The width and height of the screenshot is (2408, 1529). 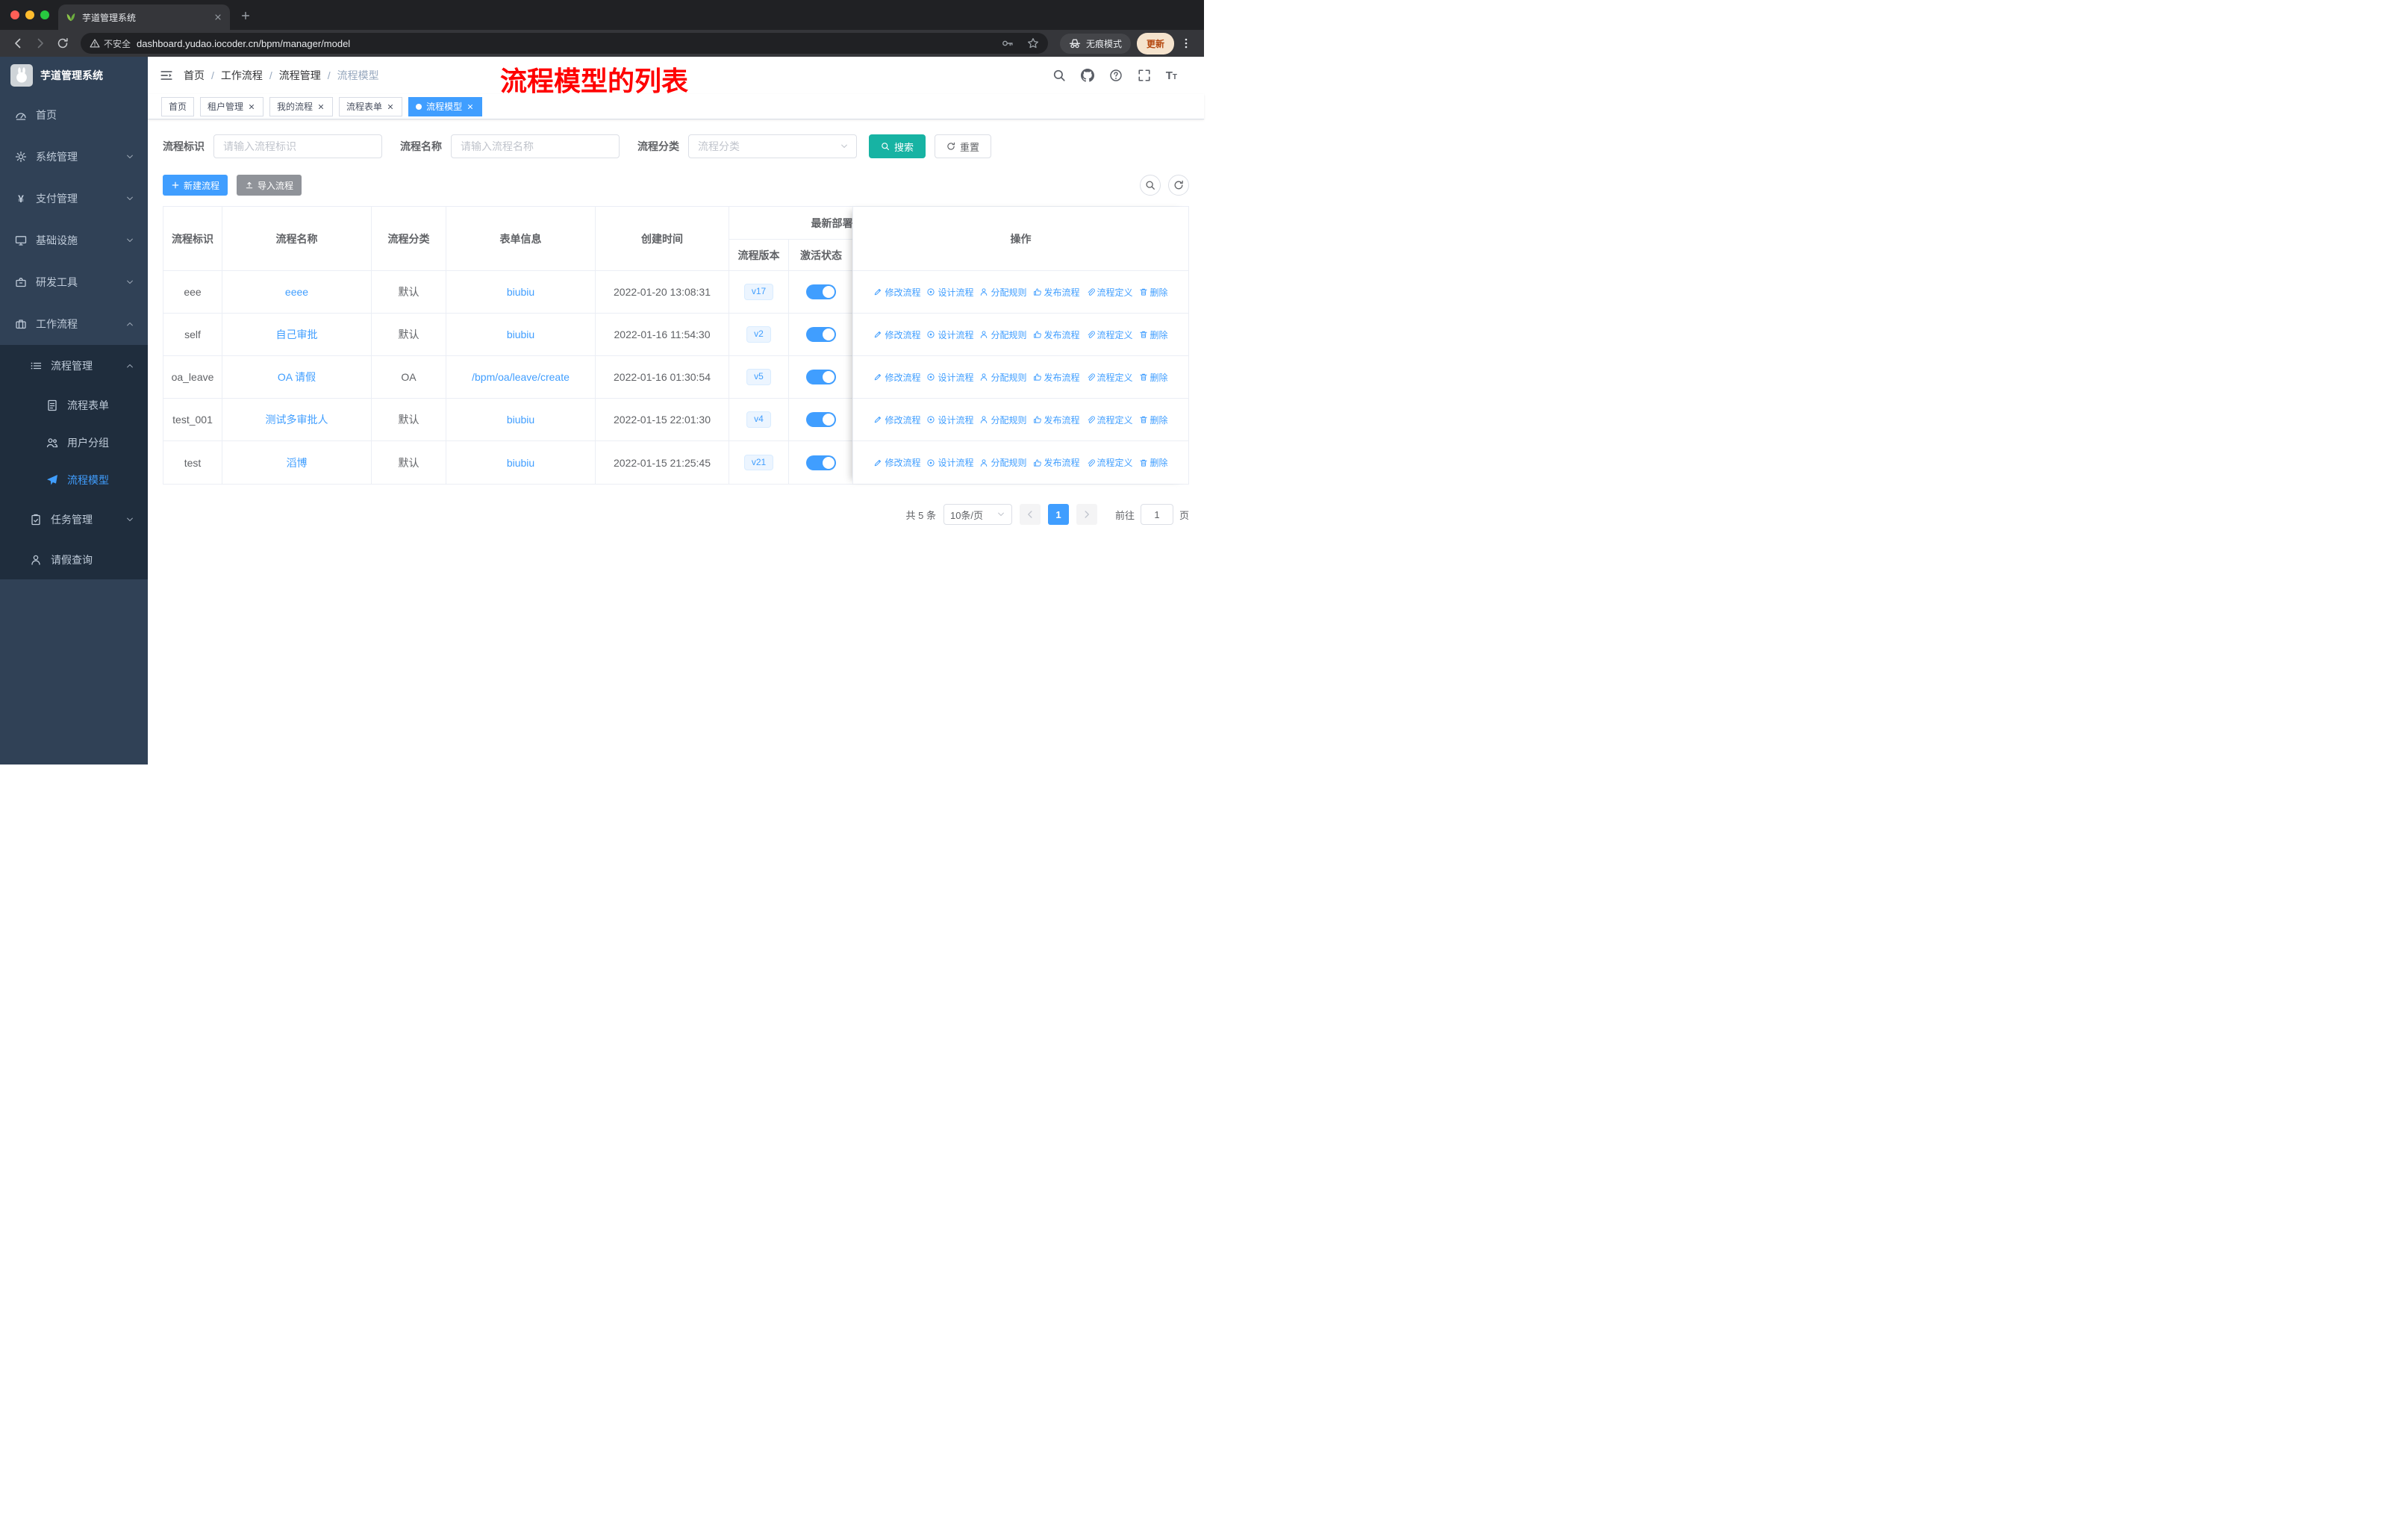 I want to click on new-tab-button, so click(x=245, y=16).